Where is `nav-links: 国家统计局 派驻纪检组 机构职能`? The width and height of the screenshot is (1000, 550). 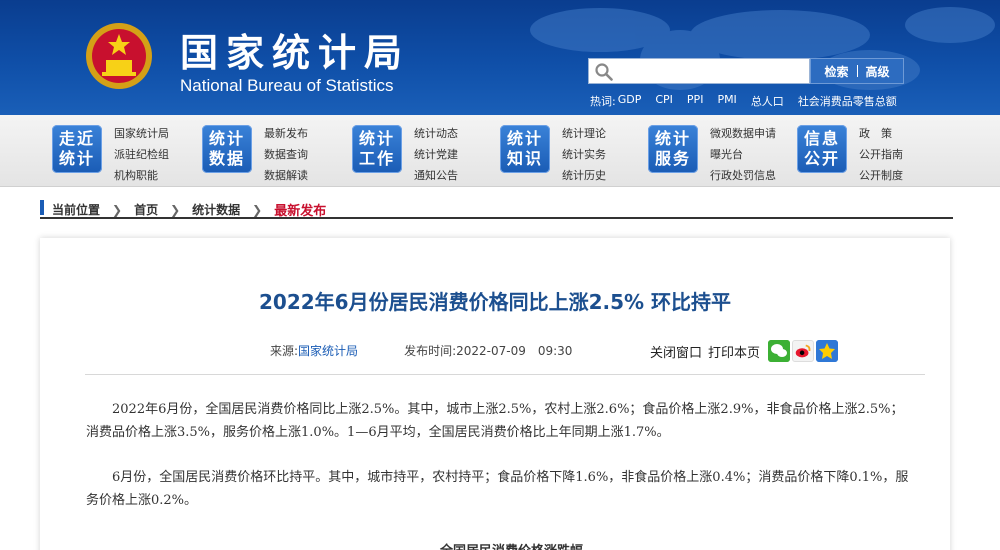 nav-links: 国家统计局 派驻纪检组 机构职能 is located at coordinates (141, 154).